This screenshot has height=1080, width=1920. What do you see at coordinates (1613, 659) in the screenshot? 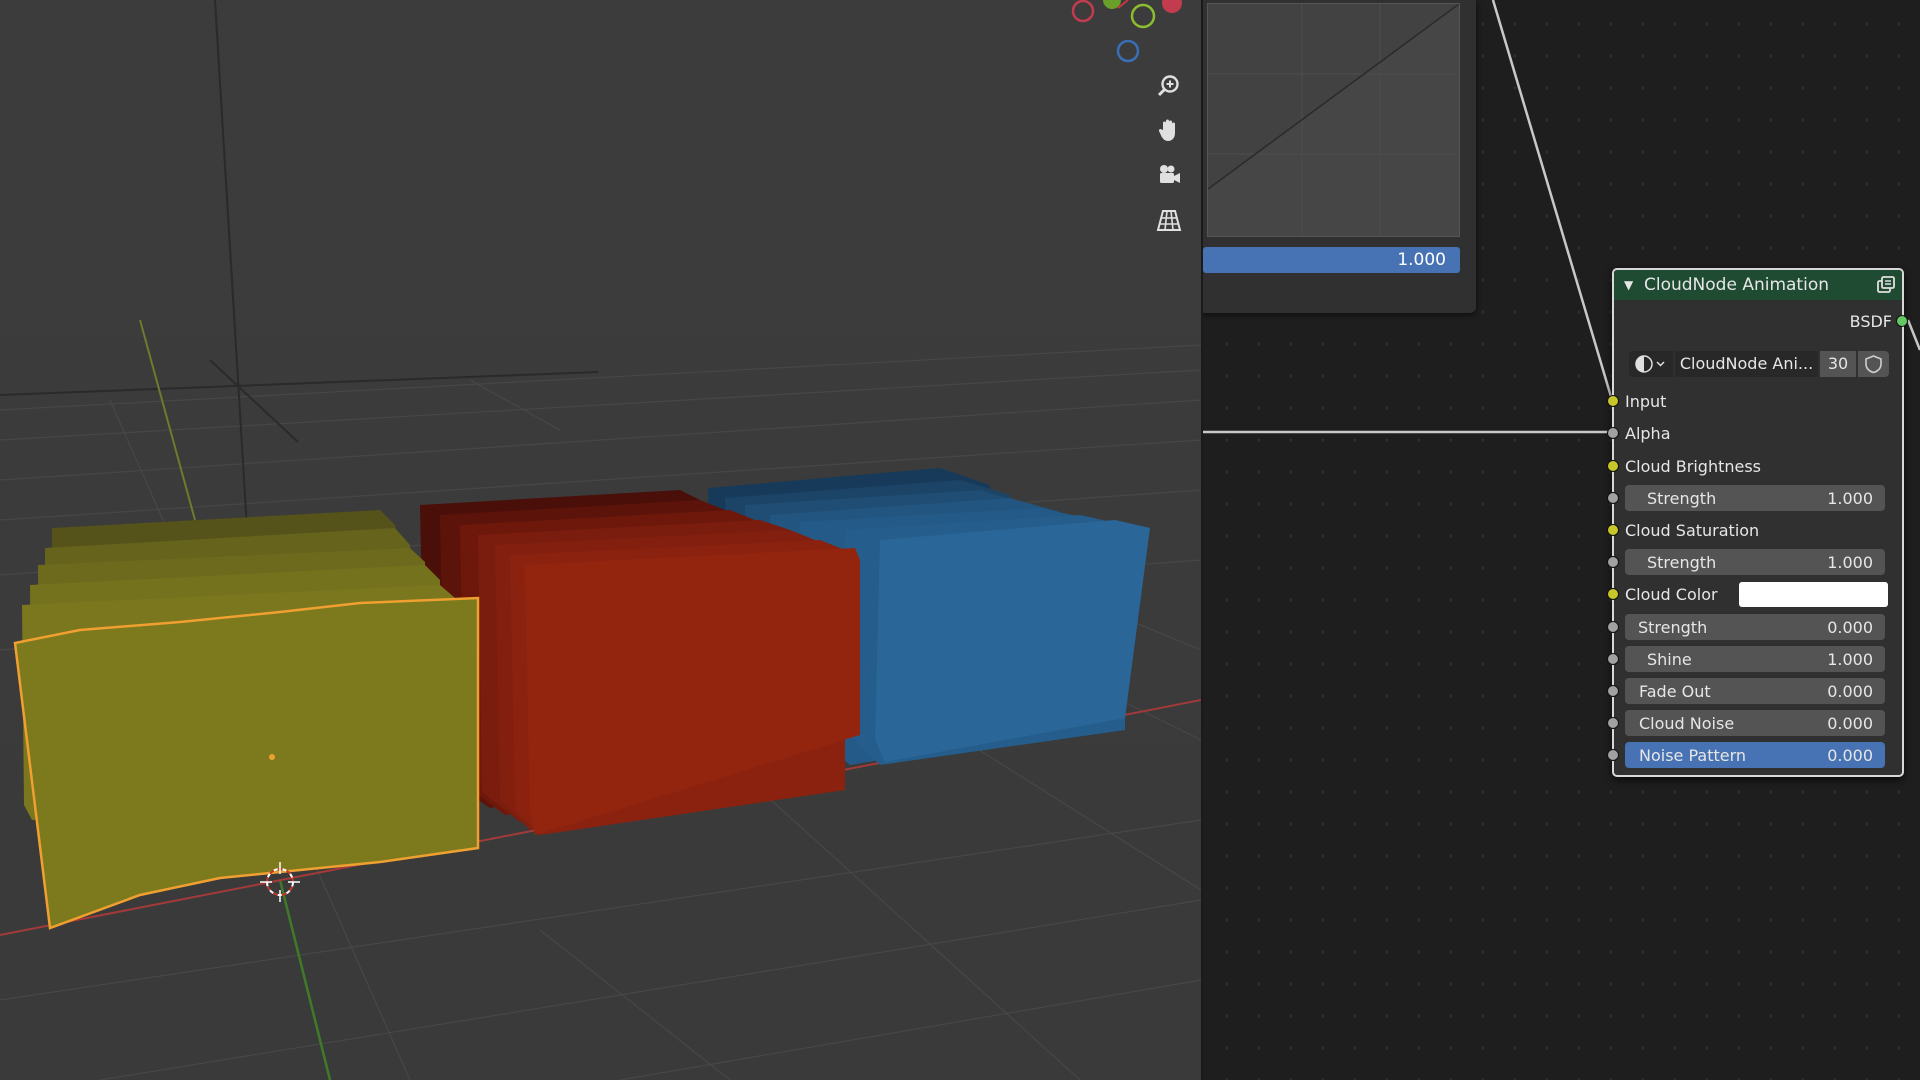
I see `input-socket-shine` at bounding box center [1613, 659].